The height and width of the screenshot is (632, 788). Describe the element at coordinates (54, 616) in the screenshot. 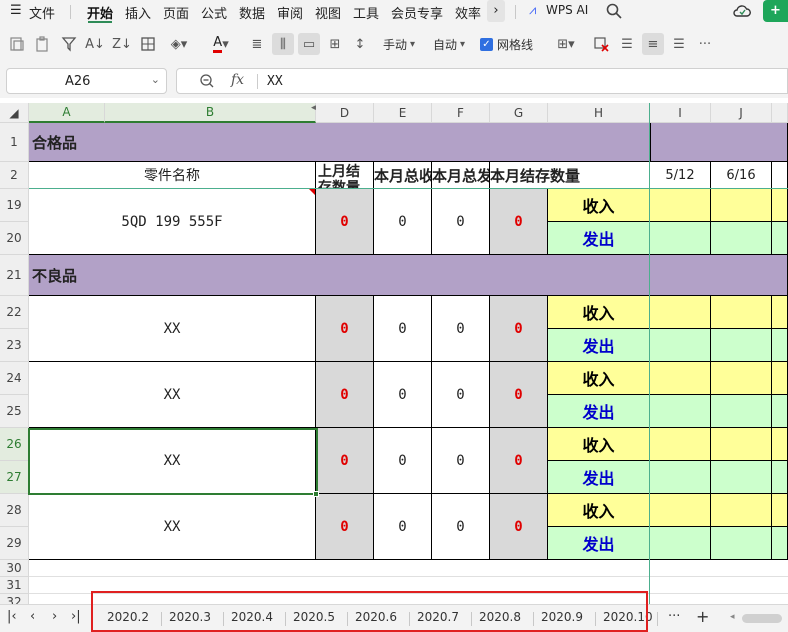

I see `next-sheet-icon: ›` at that location.